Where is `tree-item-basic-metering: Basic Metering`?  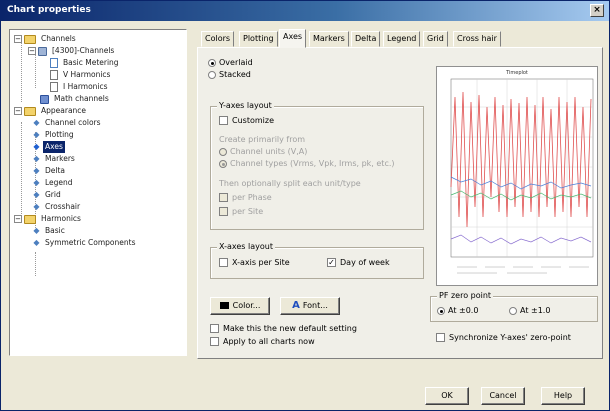
tree-item-basic-metering: Basic Metering is located at coordinates (85, 63).